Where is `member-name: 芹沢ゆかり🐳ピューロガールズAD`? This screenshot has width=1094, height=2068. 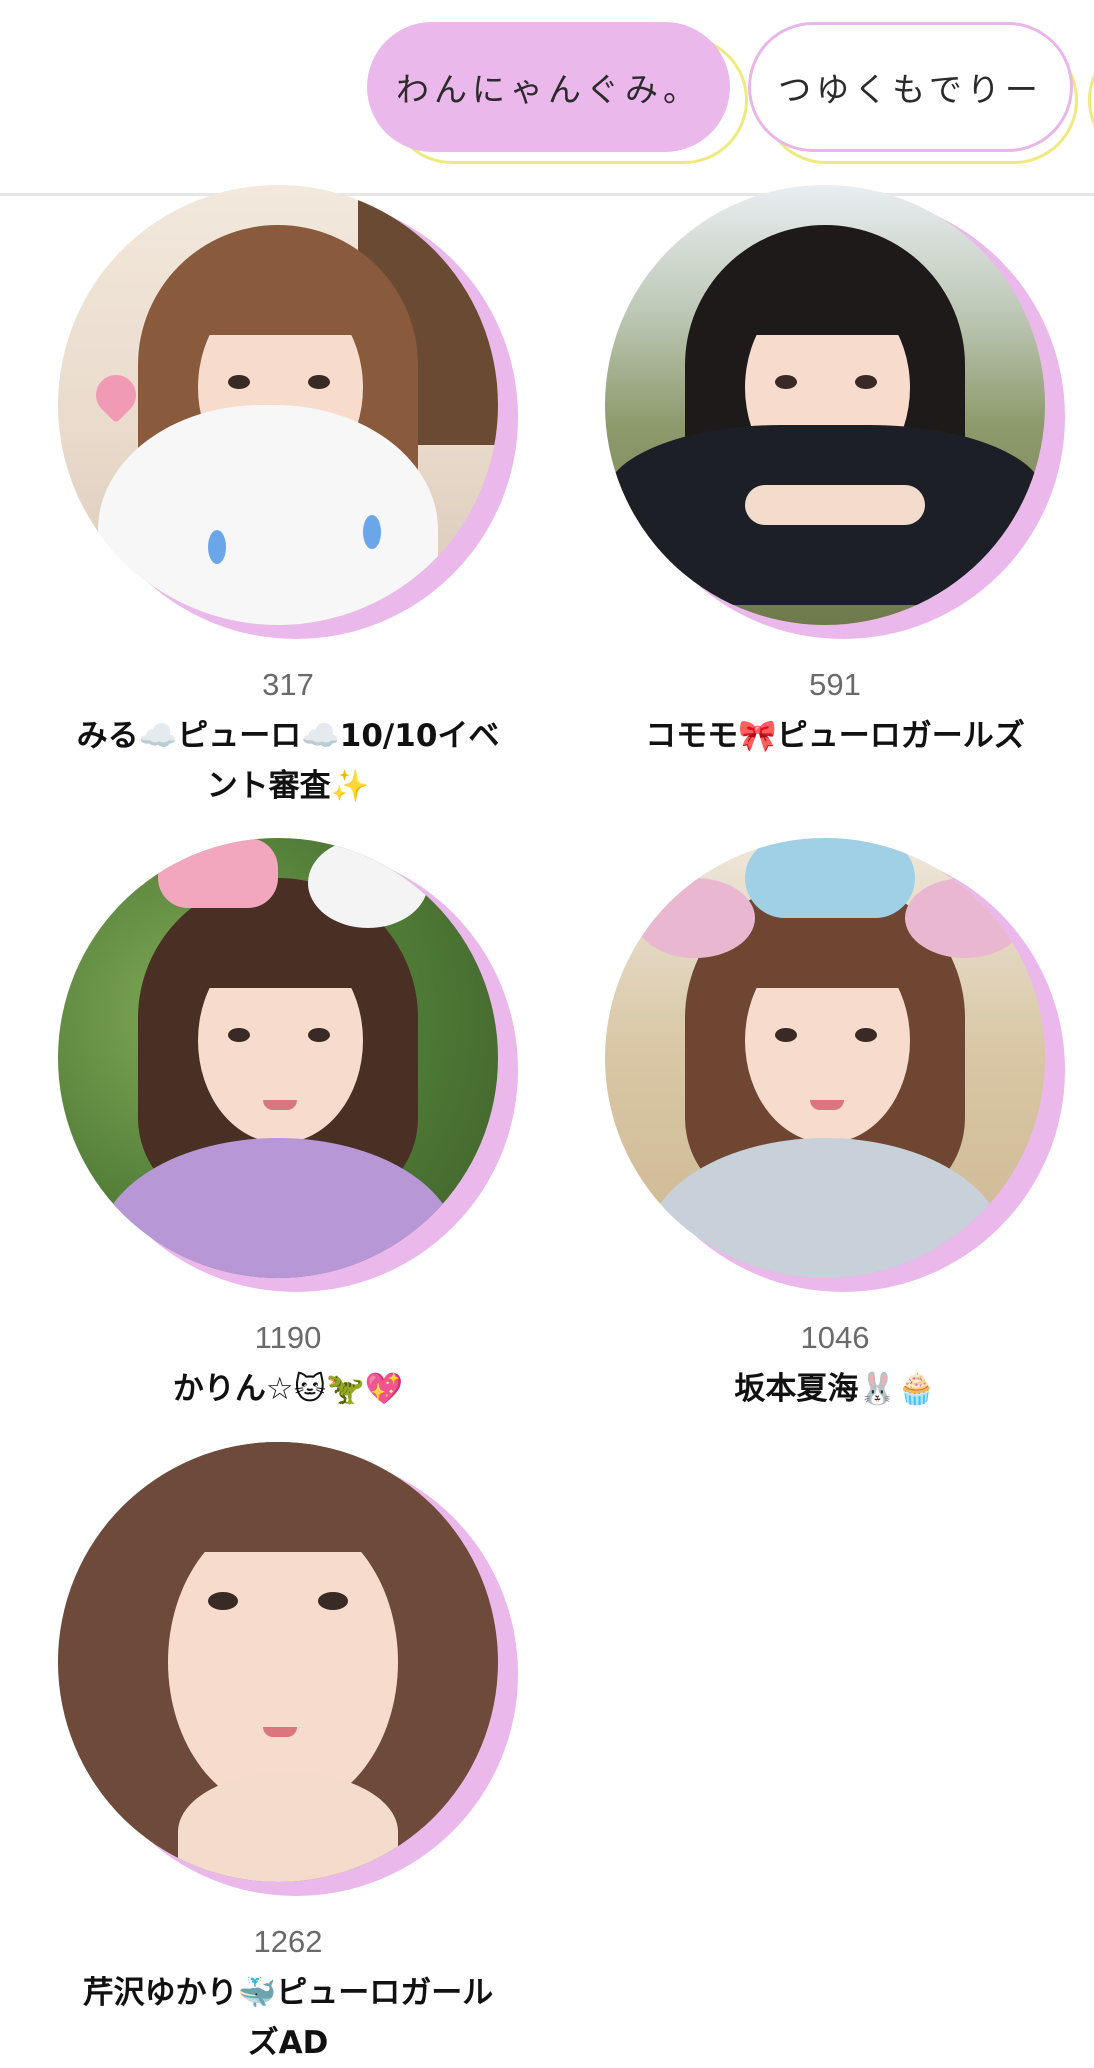
member-name: 芹沢ゆかり🐳ピューロガールズAD is located at coordinates (288, 2018).